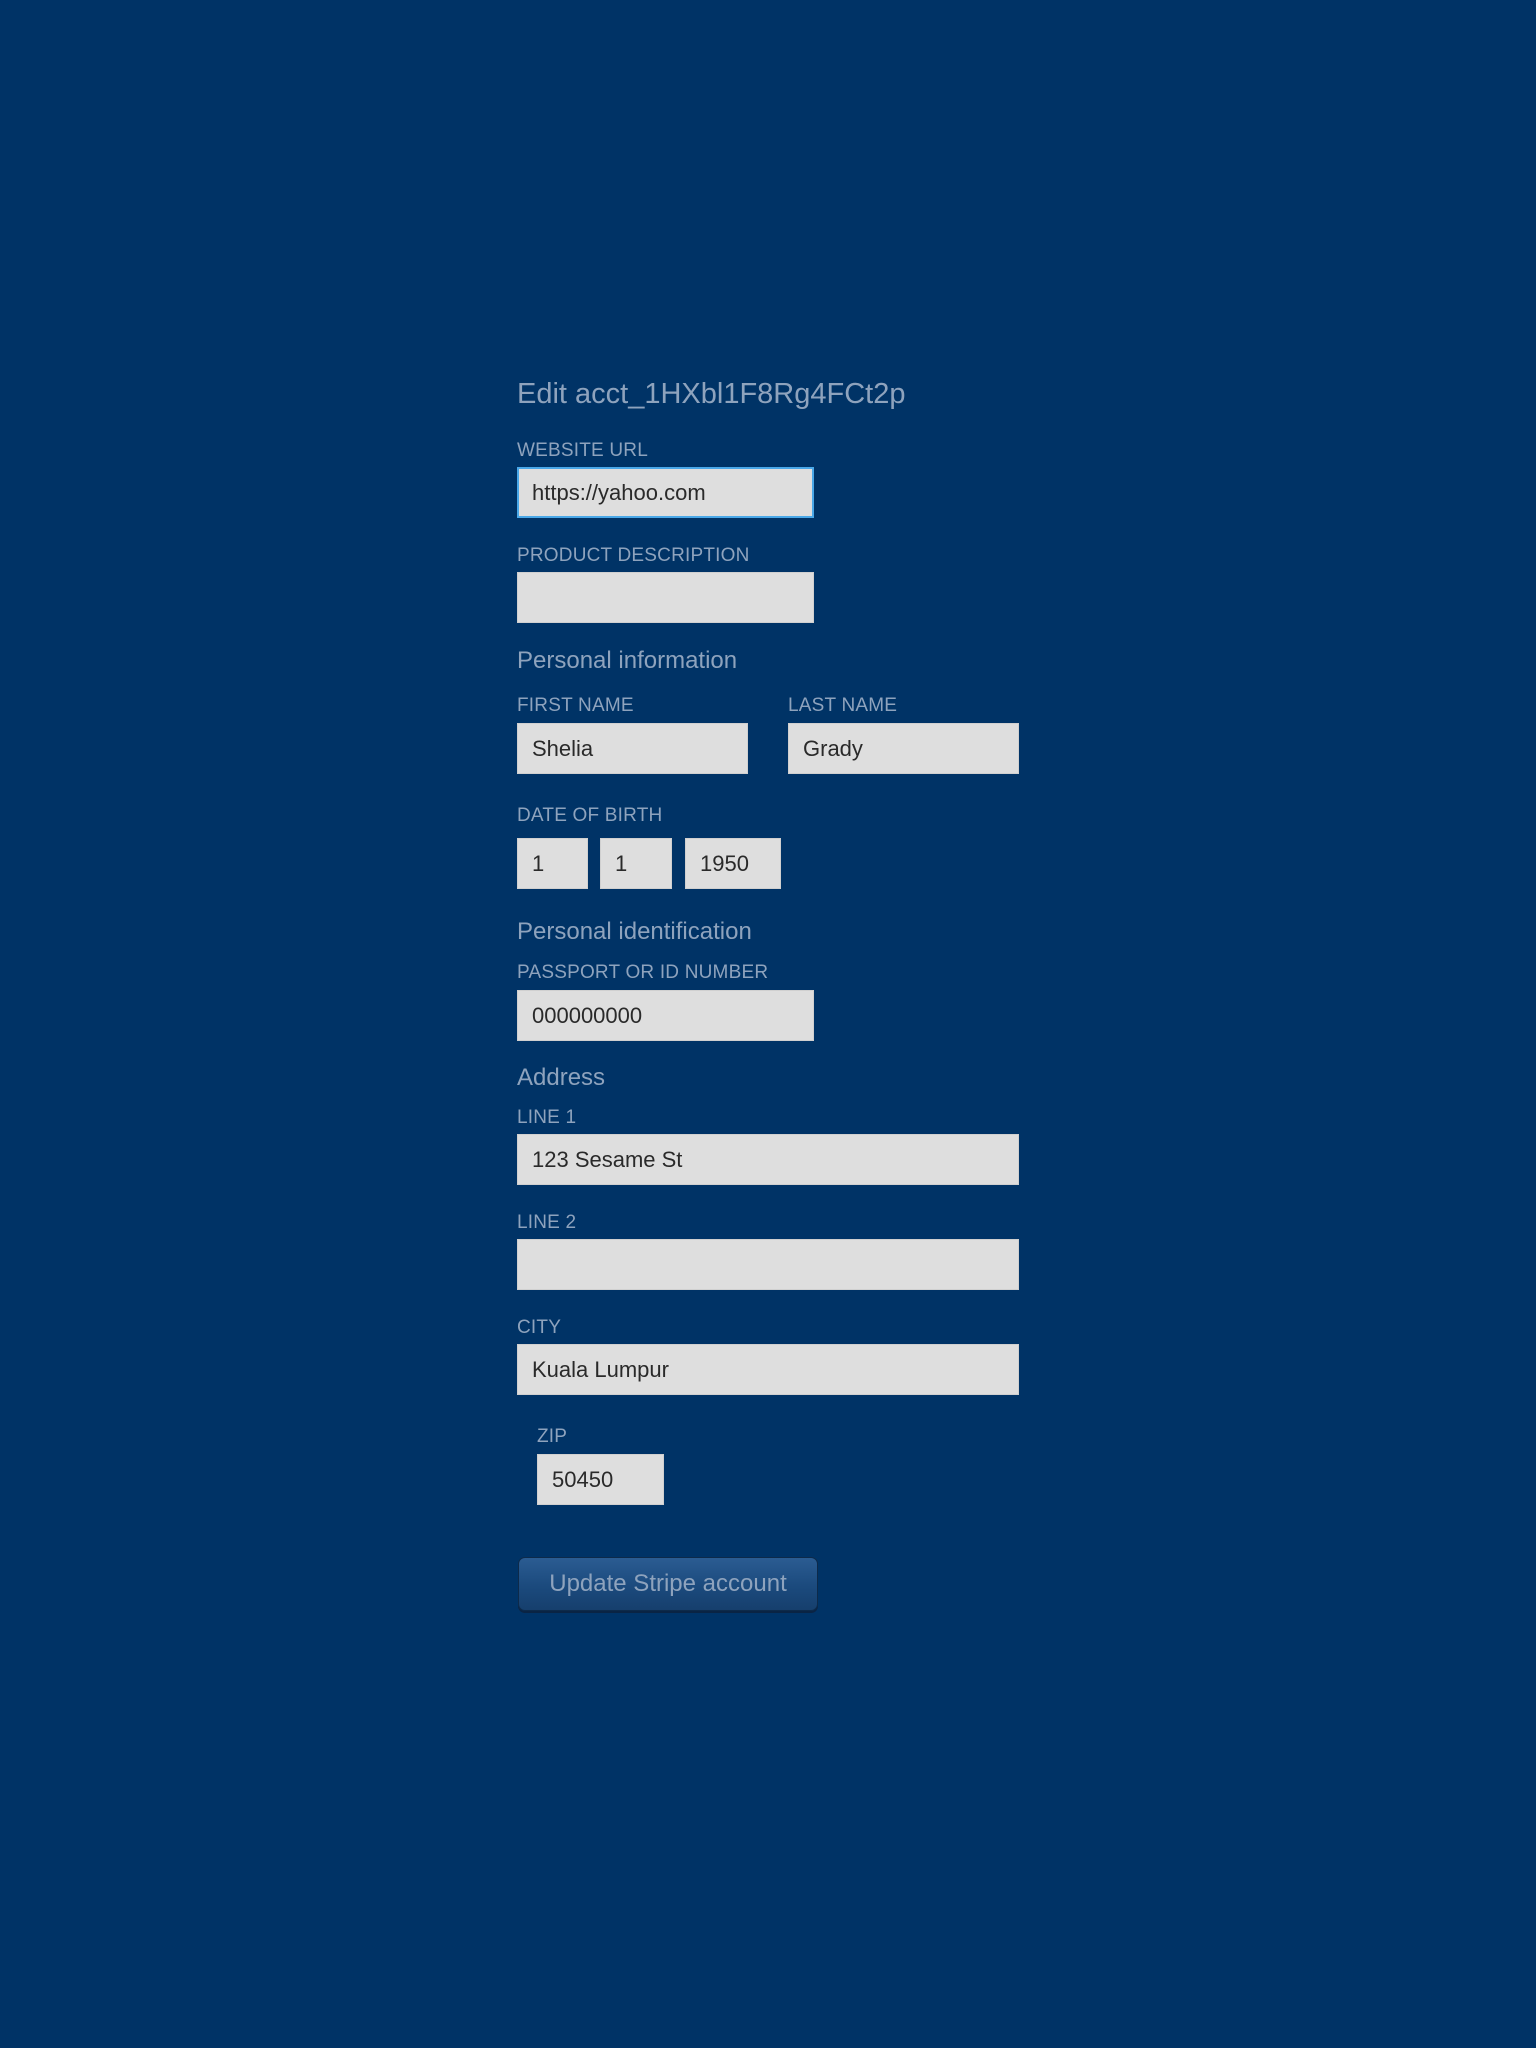 This screenshot has width=1536, height=2048. What do you see at coordinates (547, 1222) in the screenshot?
I see `address-line2-label: LINE 2` at bounding box center [547, 1222].